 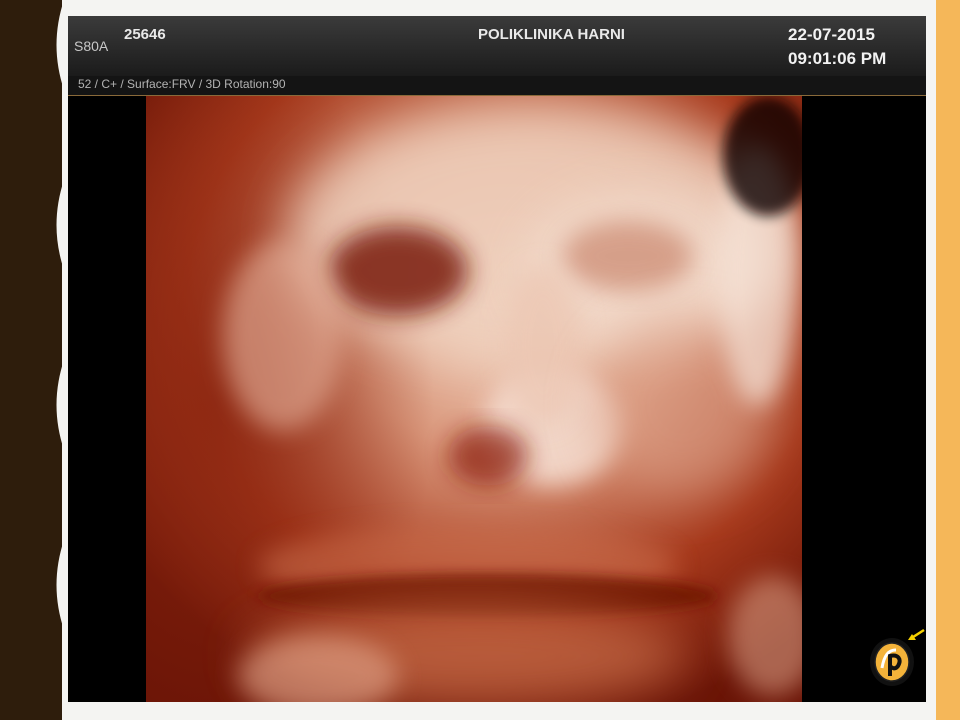 What do you see at coordinates (145, 34) in the screenshot?
I see `patient-id: 25646` at bounding box center [145, 34].